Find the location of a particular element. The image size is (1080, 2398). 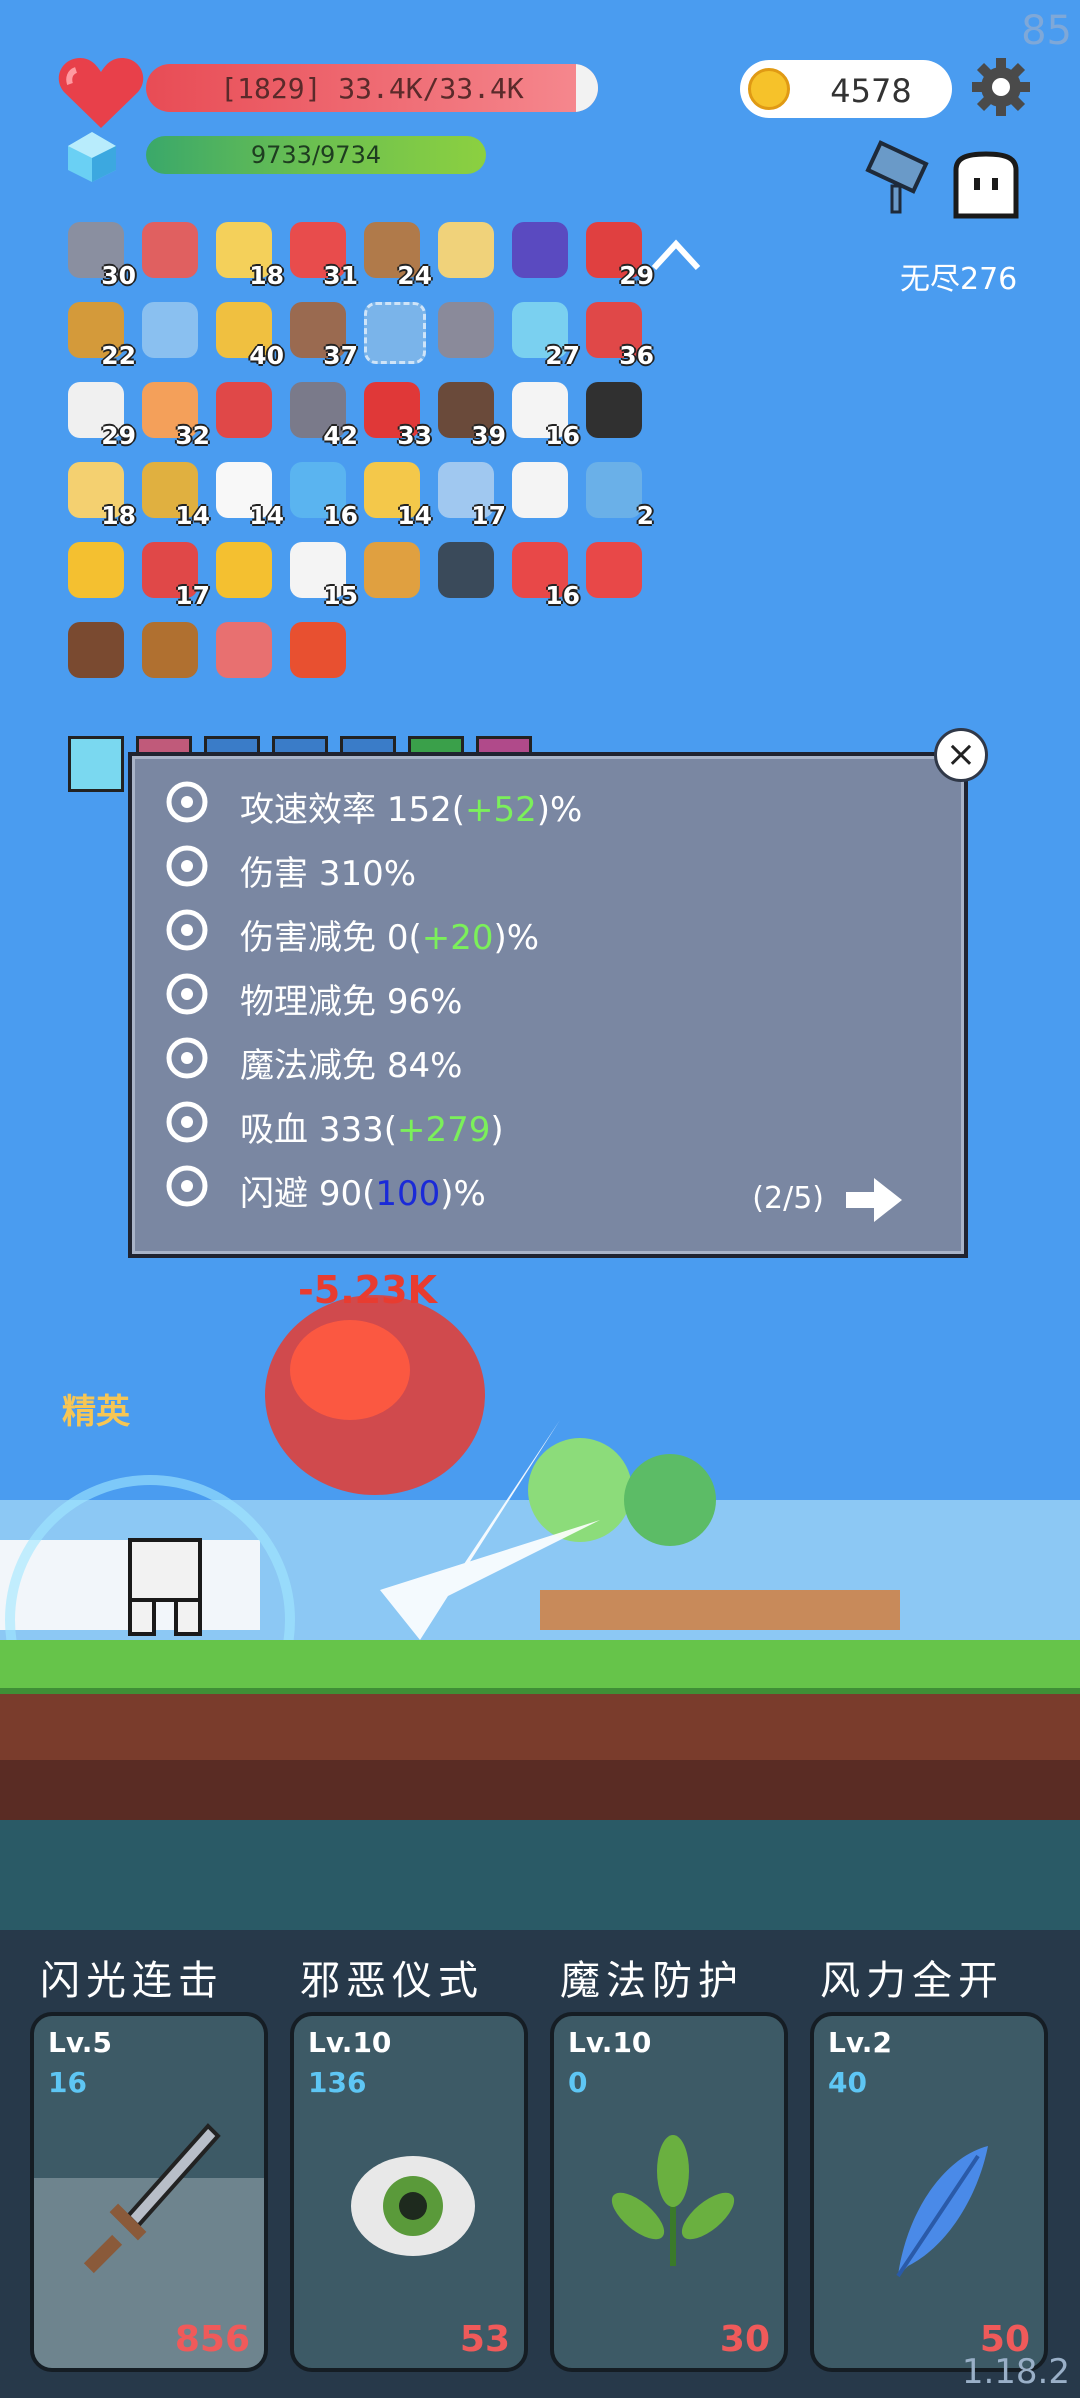

next-page-arrow-icon is located at coordinates (874, 1200).